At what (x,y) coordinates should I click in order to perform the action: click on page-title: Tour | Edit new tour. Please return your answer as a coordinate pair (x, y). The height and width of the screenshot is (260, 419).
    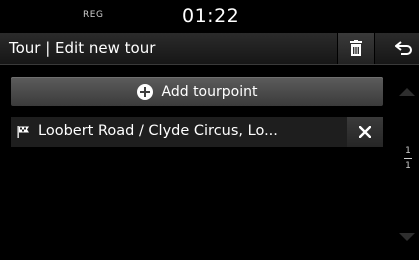
    Looking at the image, I should click on (82, 48).